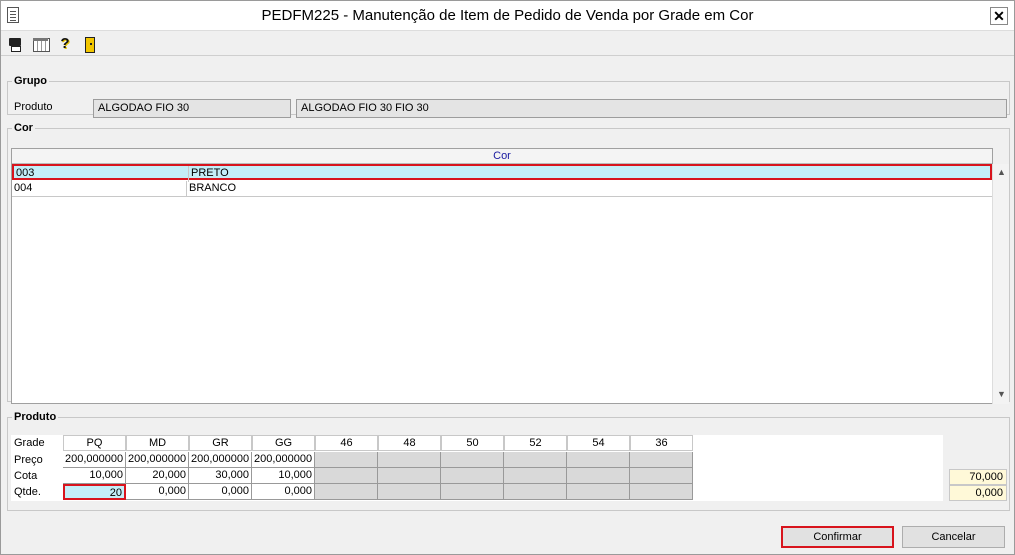  Describe the element at coordinates (502, 156) in the screenshot. I see `cor-column-header: Cor` at that location.